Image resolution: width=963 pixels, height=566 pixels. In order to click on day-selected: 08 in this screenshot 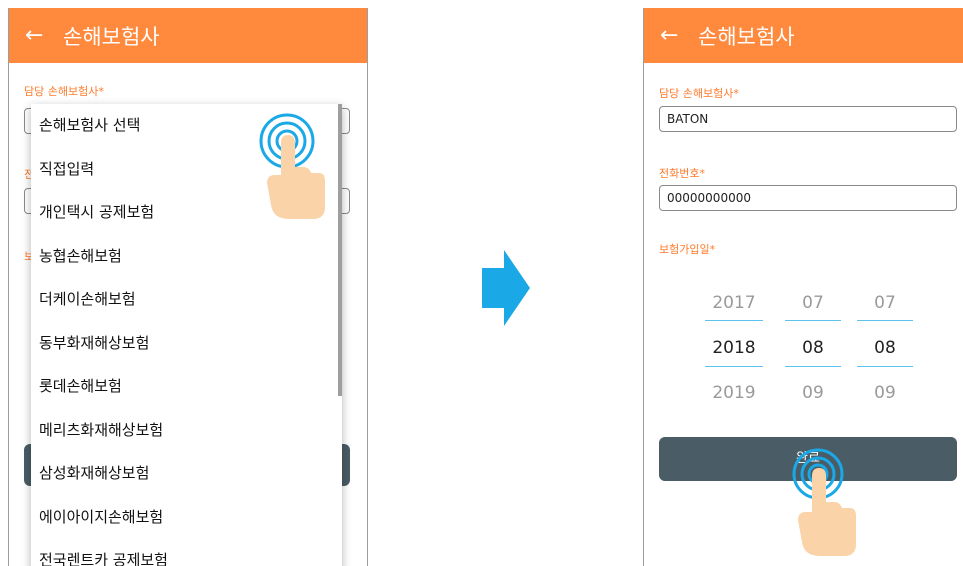, I will do `click(885, 360)`.